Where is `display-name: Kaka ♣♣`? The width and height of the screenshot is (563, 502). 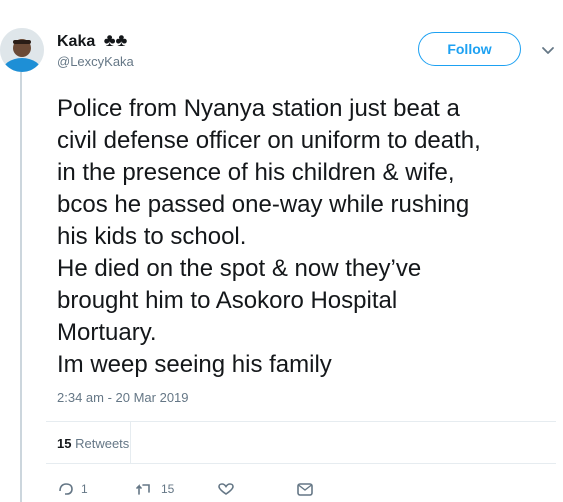 display-name: Kaka ♣♣ is located at coordinates (92, 40).